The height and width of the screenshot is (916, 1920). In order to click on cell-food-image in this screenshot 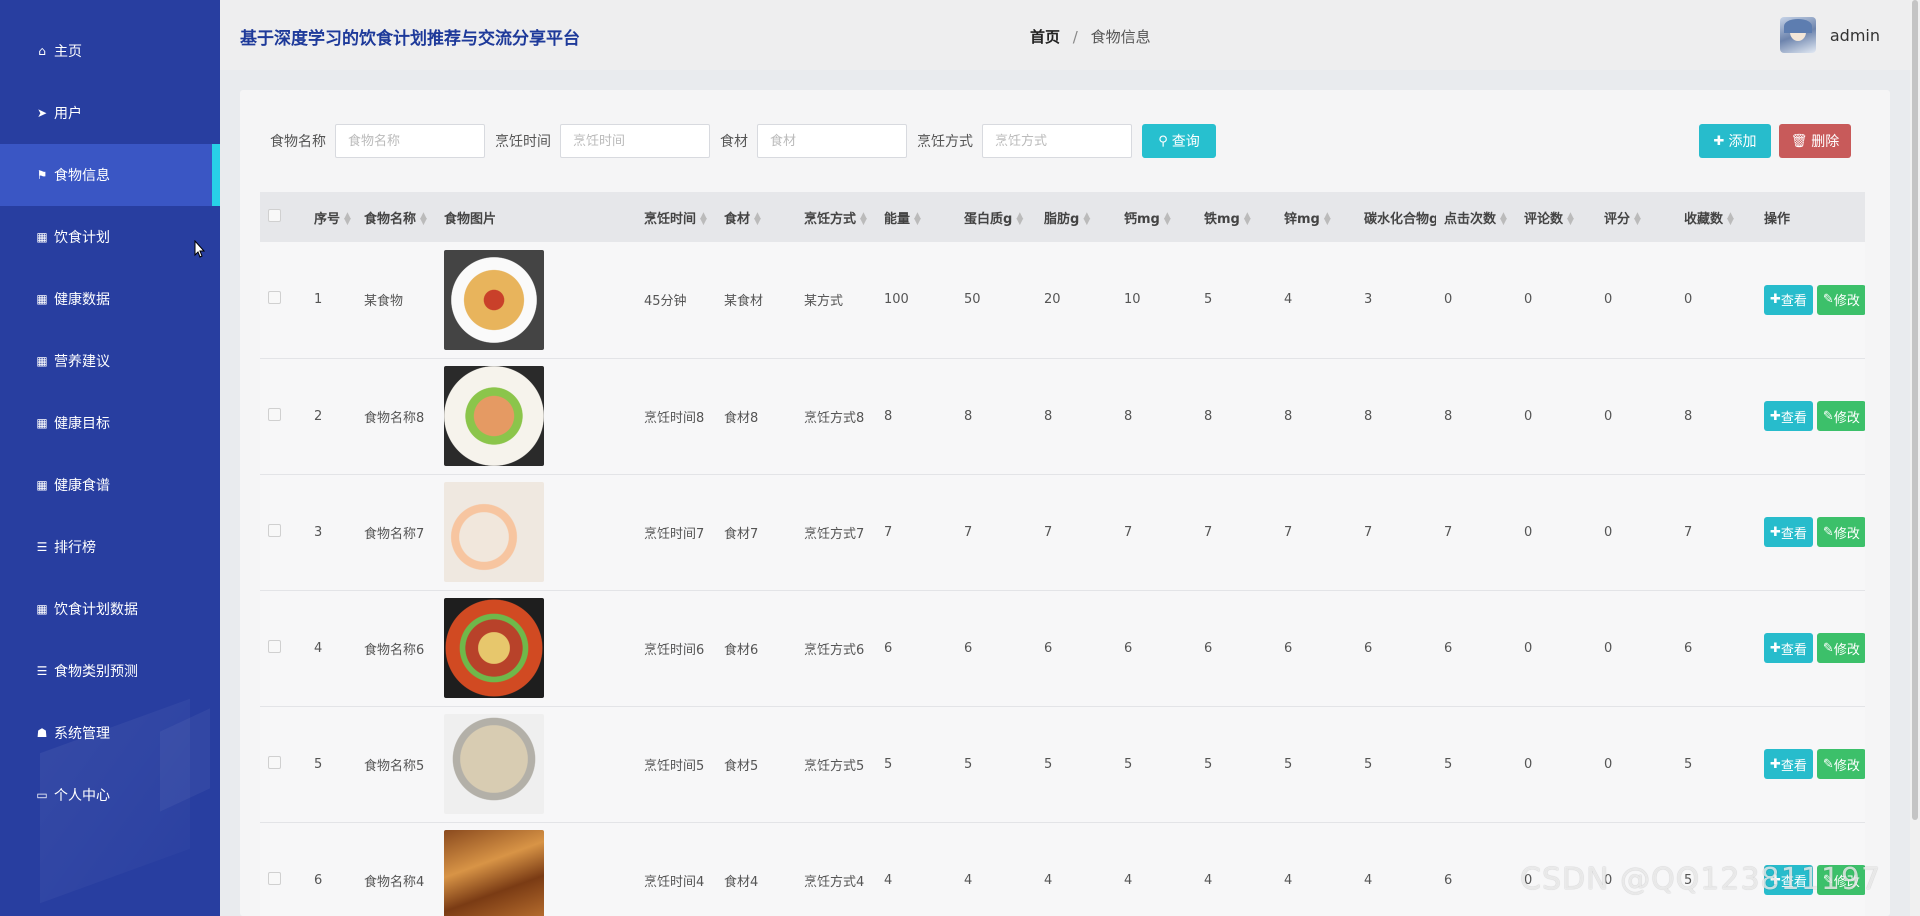, I will do `click(536, 648)`.